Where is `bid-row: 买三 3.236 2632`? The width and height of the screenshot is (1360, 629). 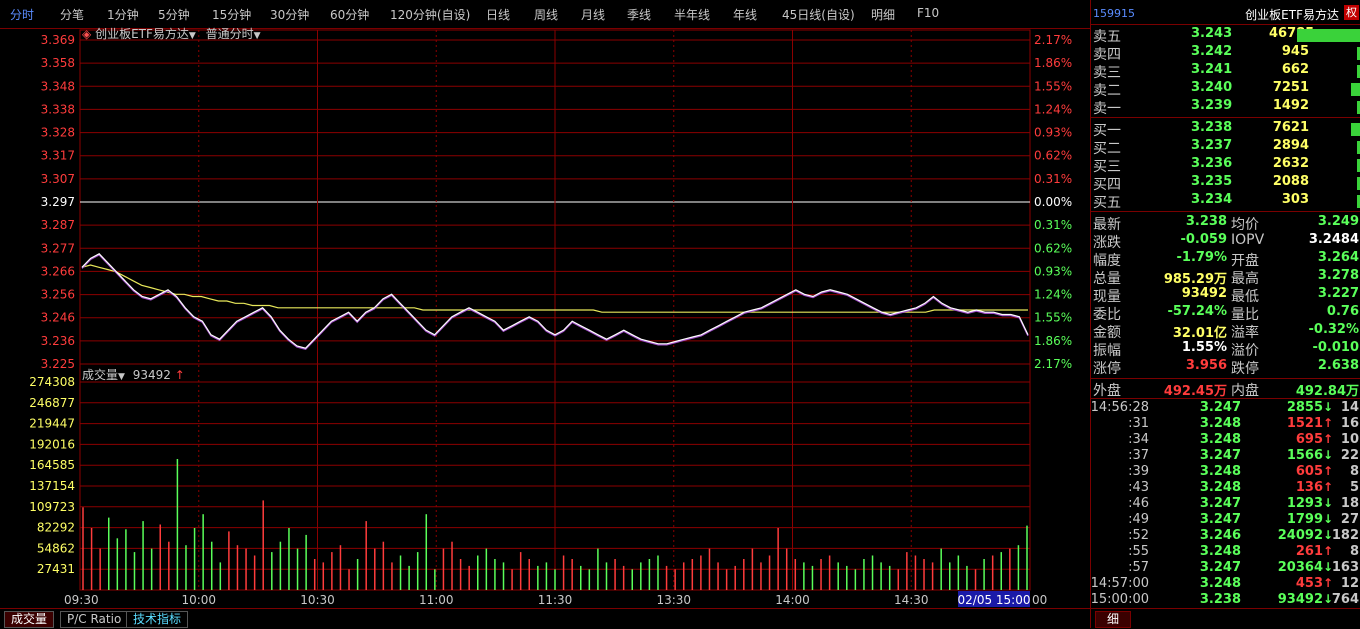 bid-row: 买三 3.236 2632 is located at coordinates (1225, 165).